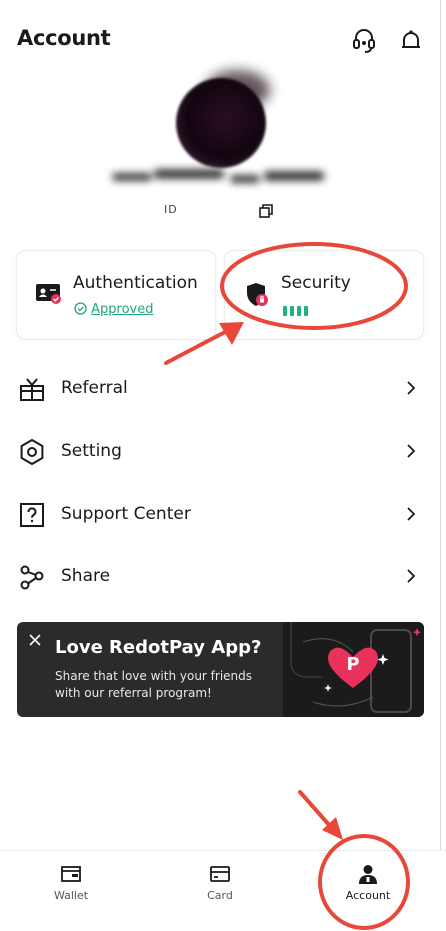  I want to click on tab-label: Wallet, so click(71, 895).